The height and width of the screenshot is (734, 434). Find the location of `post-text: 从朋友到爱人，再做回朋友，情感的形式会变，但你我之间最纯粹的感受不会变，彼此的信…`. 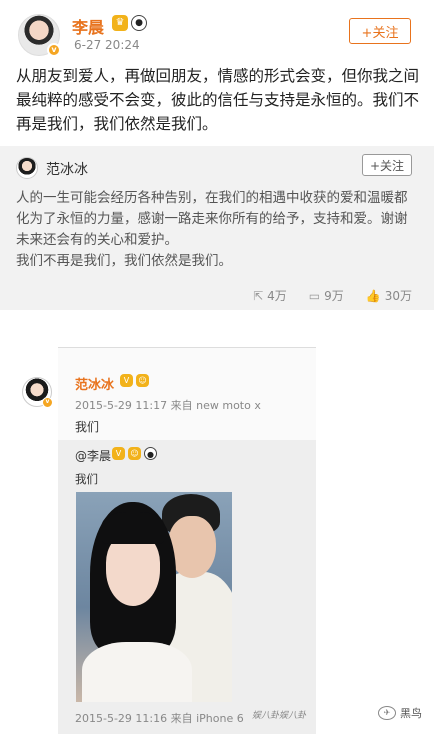

post-text: 从朋友到爱人，再做回朋友，情感的形式会变，但你我之间最纯粹的感受不会变，彼此的信… is located at coordinates (218, 100).